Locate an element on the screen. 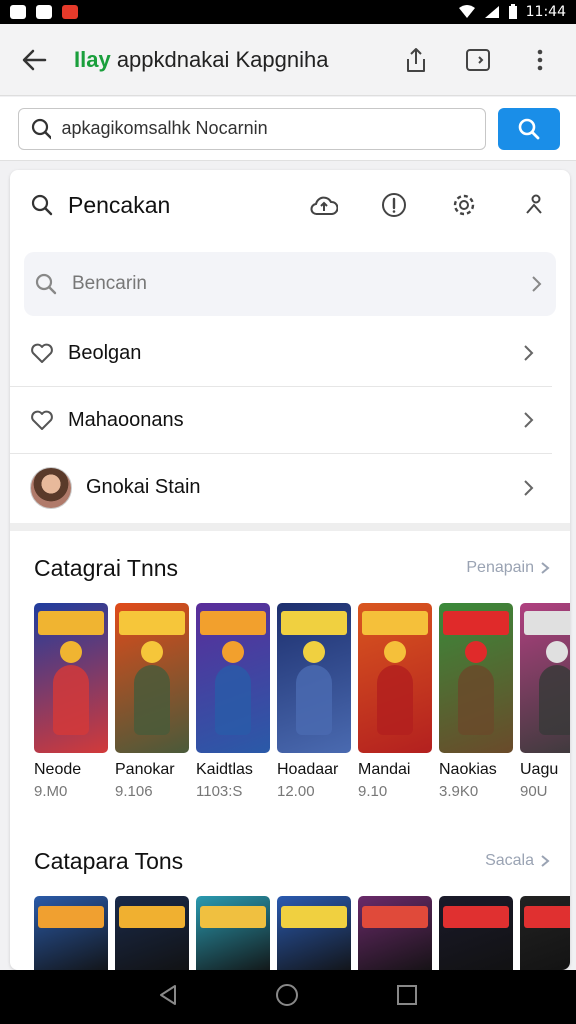  tab-icon is located at coordinates (478, 59).